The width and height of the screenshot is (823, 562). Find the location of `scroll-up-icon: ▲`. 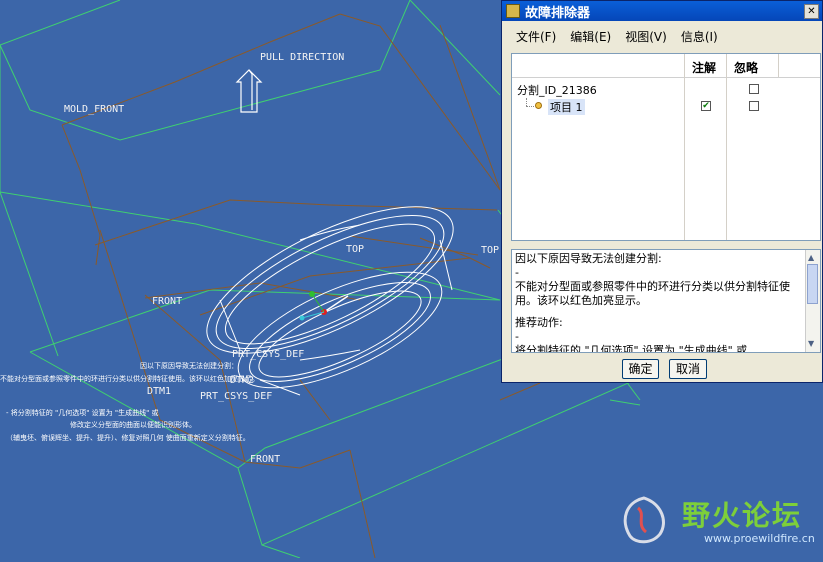

scroll-up-icon: ▲ is located at coordinates (811, 258).